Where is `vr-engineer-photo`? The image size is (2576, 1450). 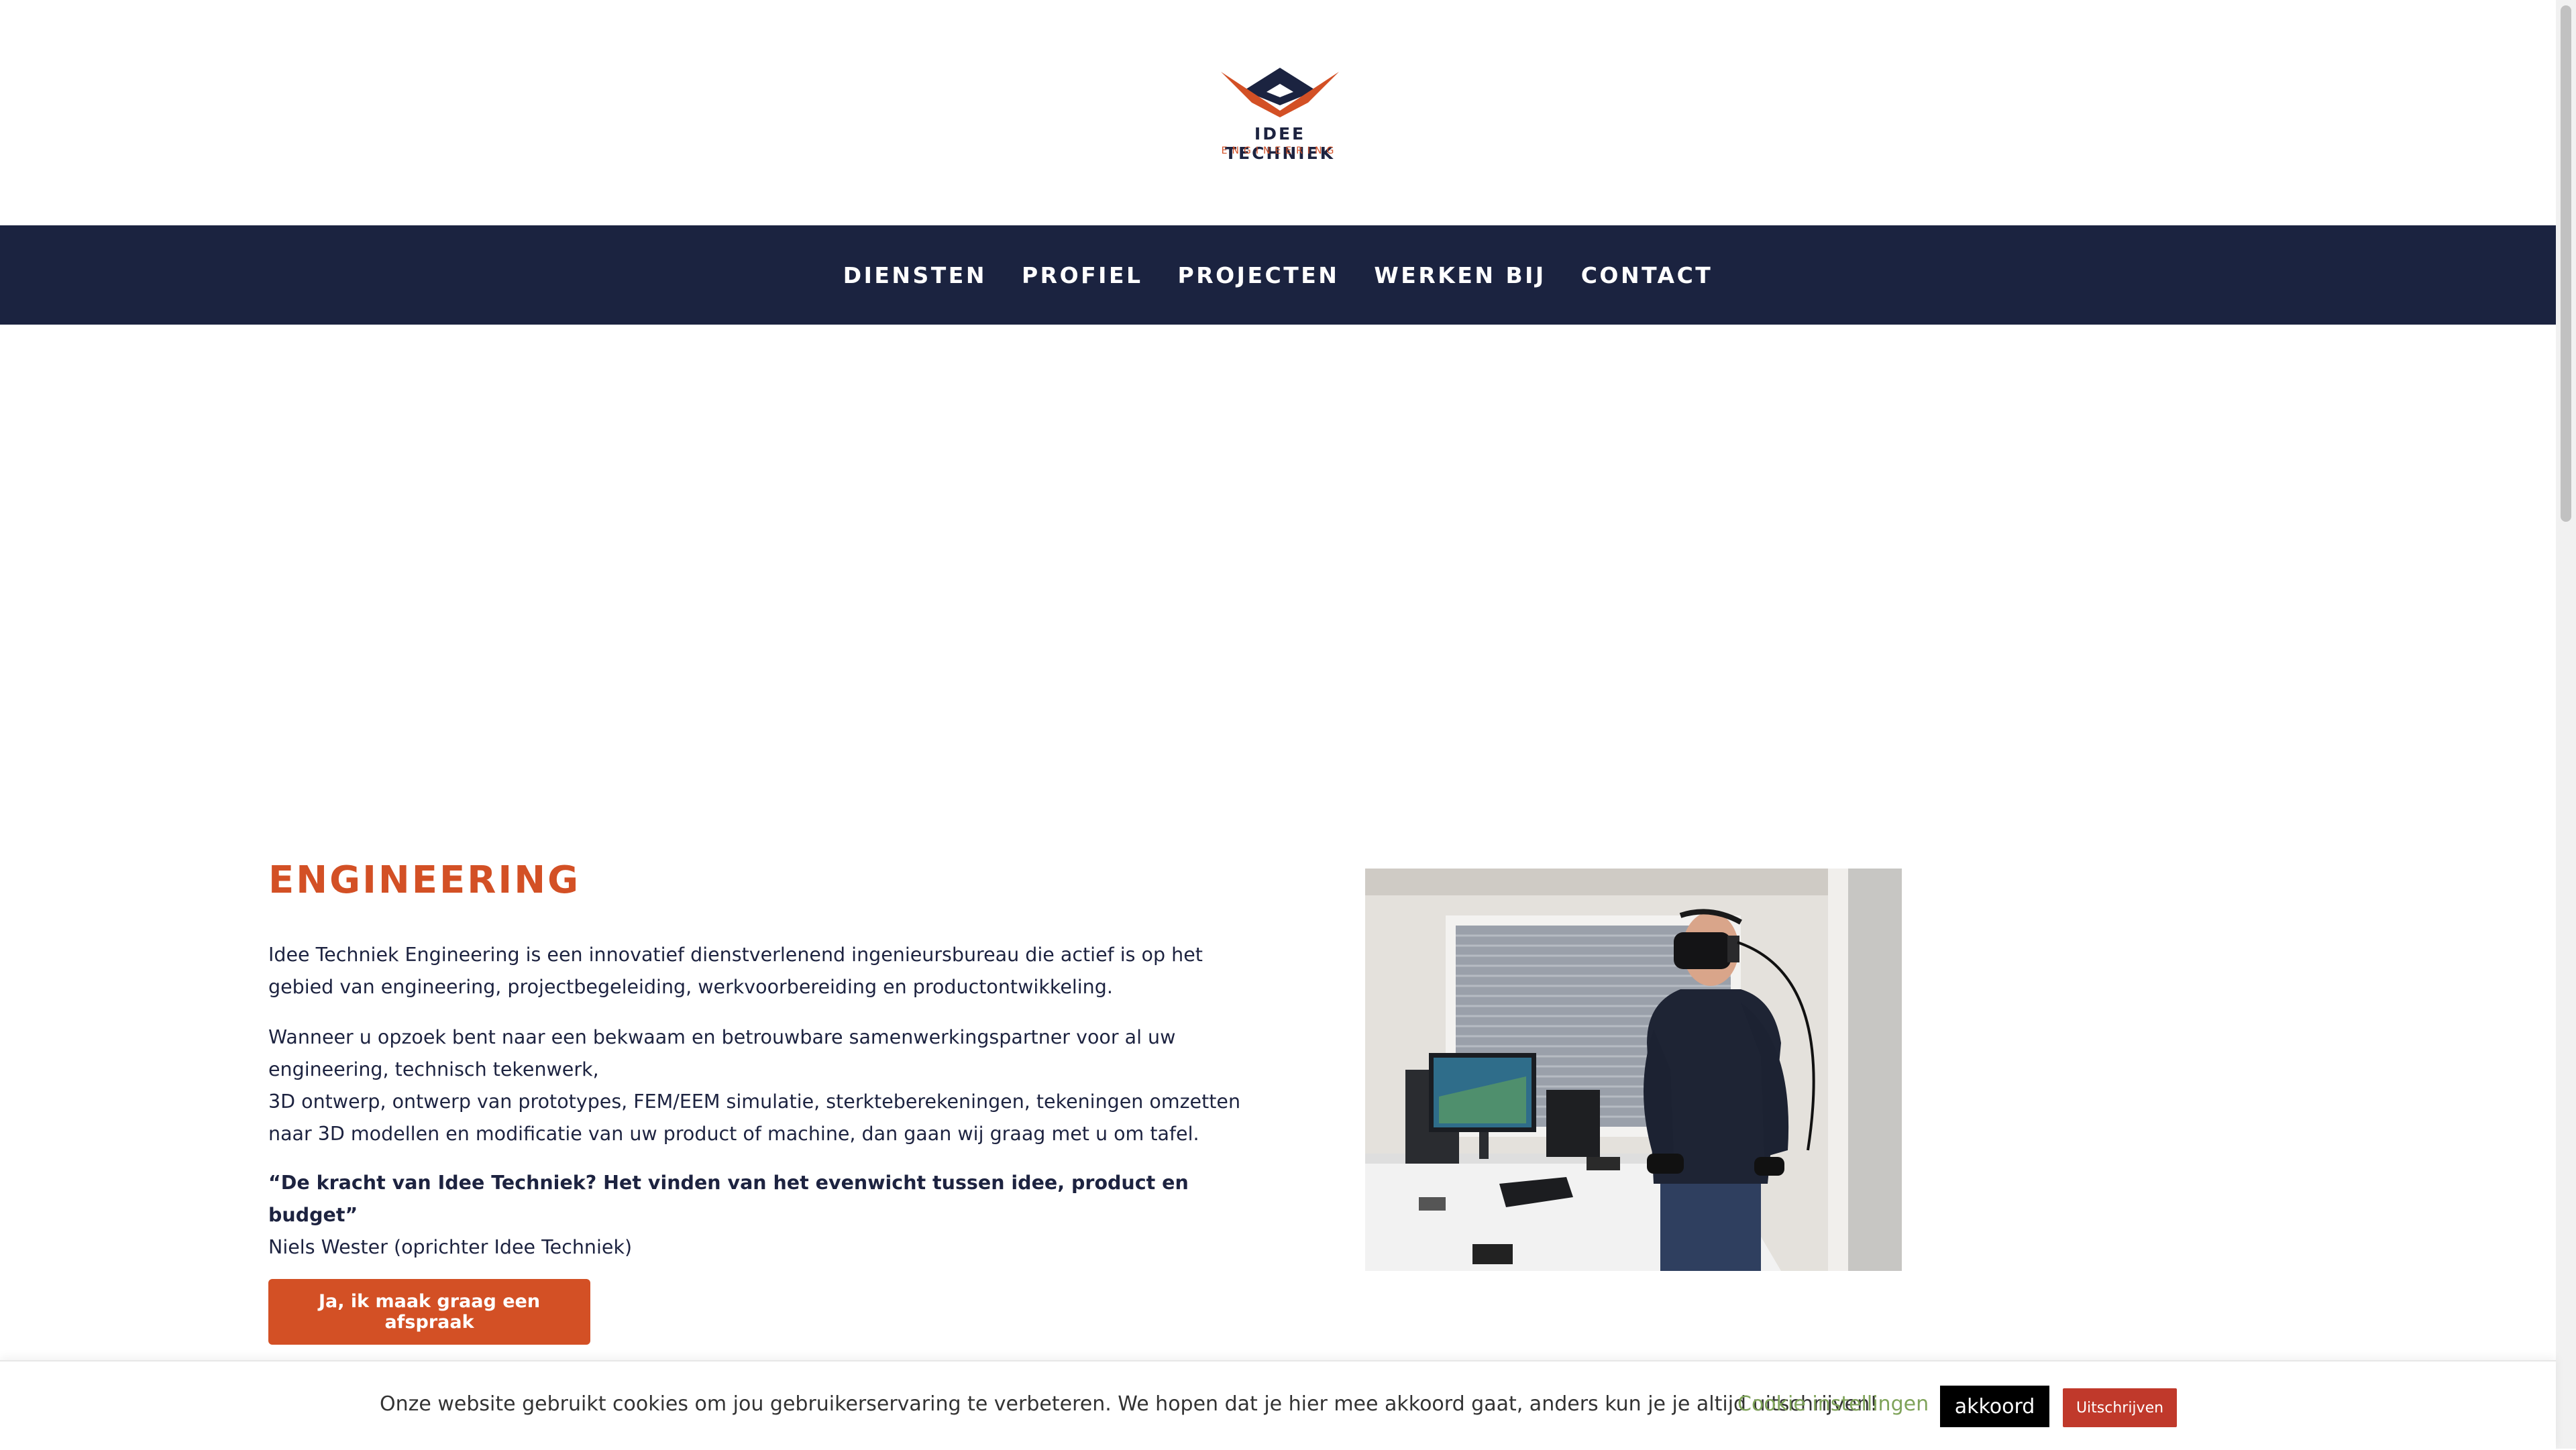 vr-engineer-photo is located at coordinates (1633, 1070).